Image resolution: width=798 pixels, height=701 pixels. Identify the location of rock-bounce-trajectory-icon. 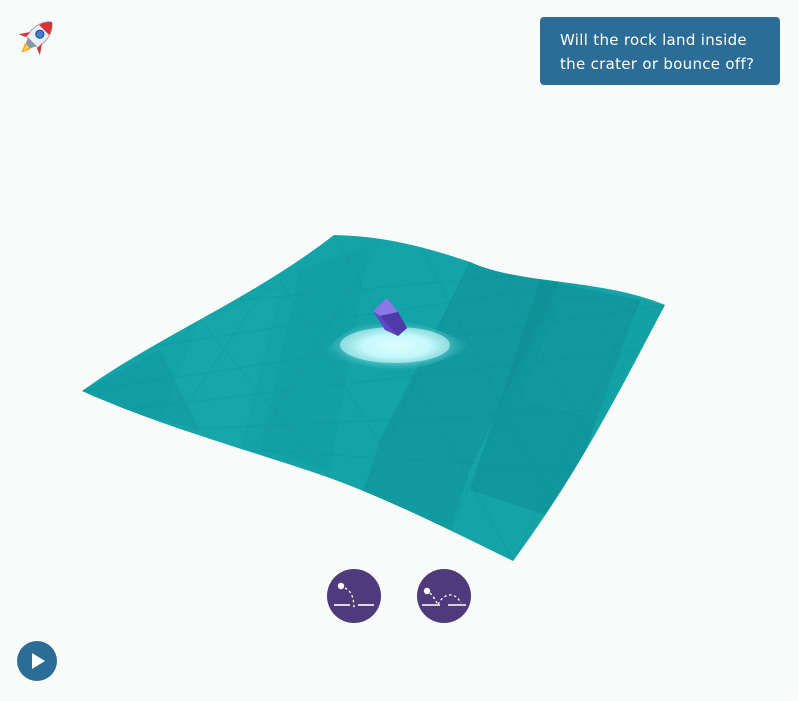
(444, 597).